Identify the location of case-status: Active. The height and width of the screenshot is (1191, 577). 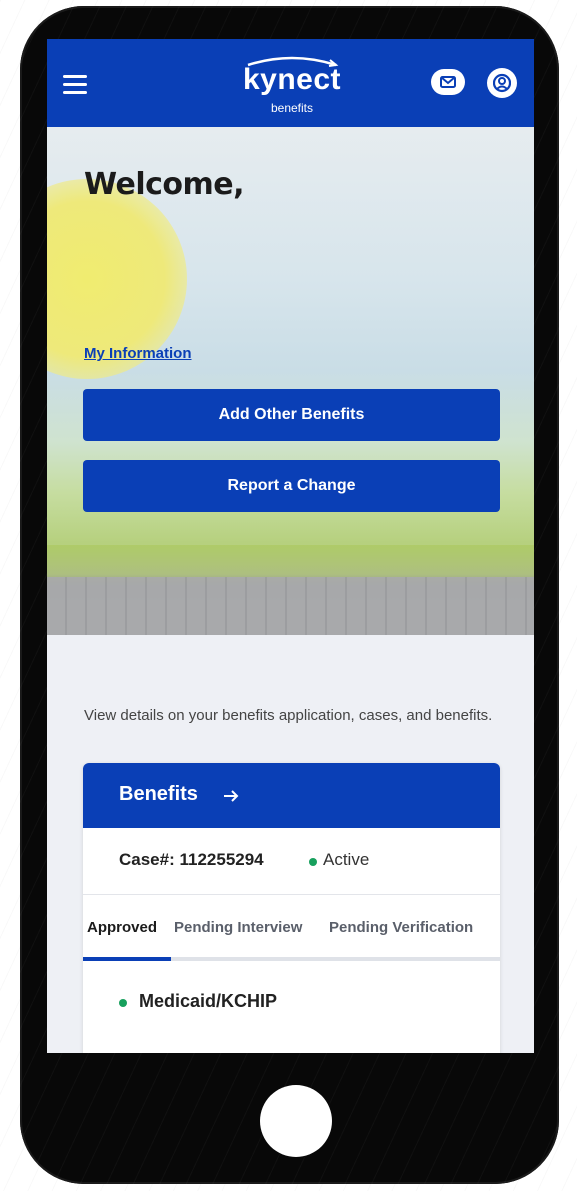
(346, 859).